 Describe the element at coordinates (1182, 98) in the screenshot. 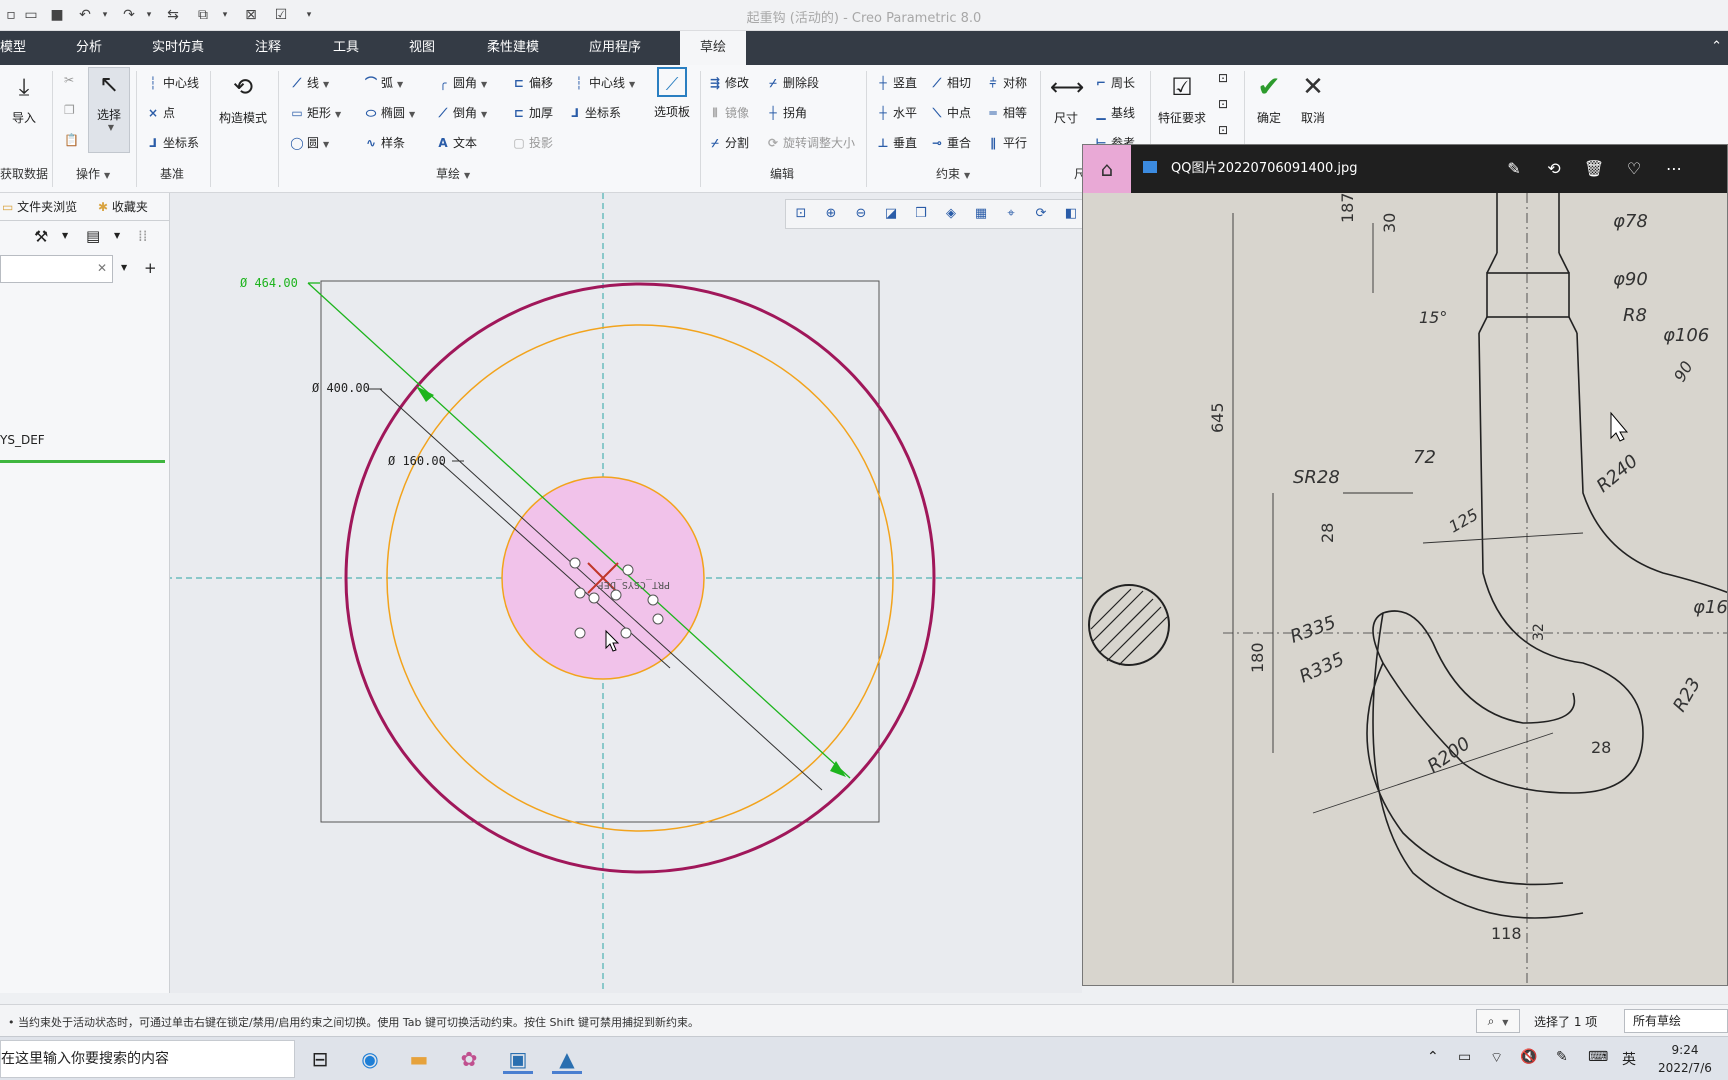

I see `feature-requirements-button: ☑ 特征要求` at that location.